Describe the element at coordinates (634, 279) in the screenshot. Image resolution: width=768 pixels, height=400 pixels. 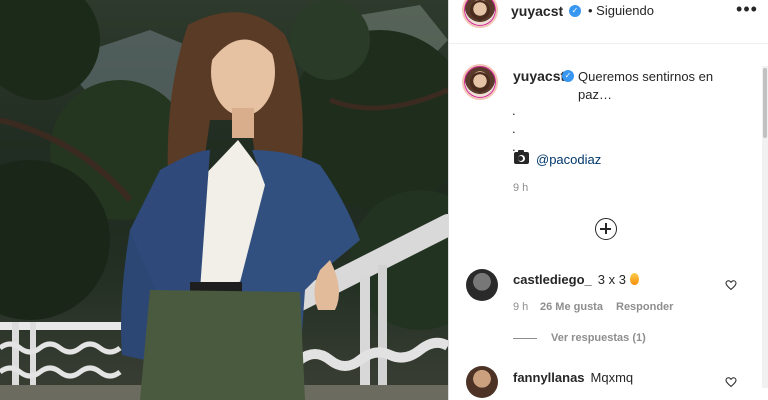
I see `fire-emoji-icon` at that location.